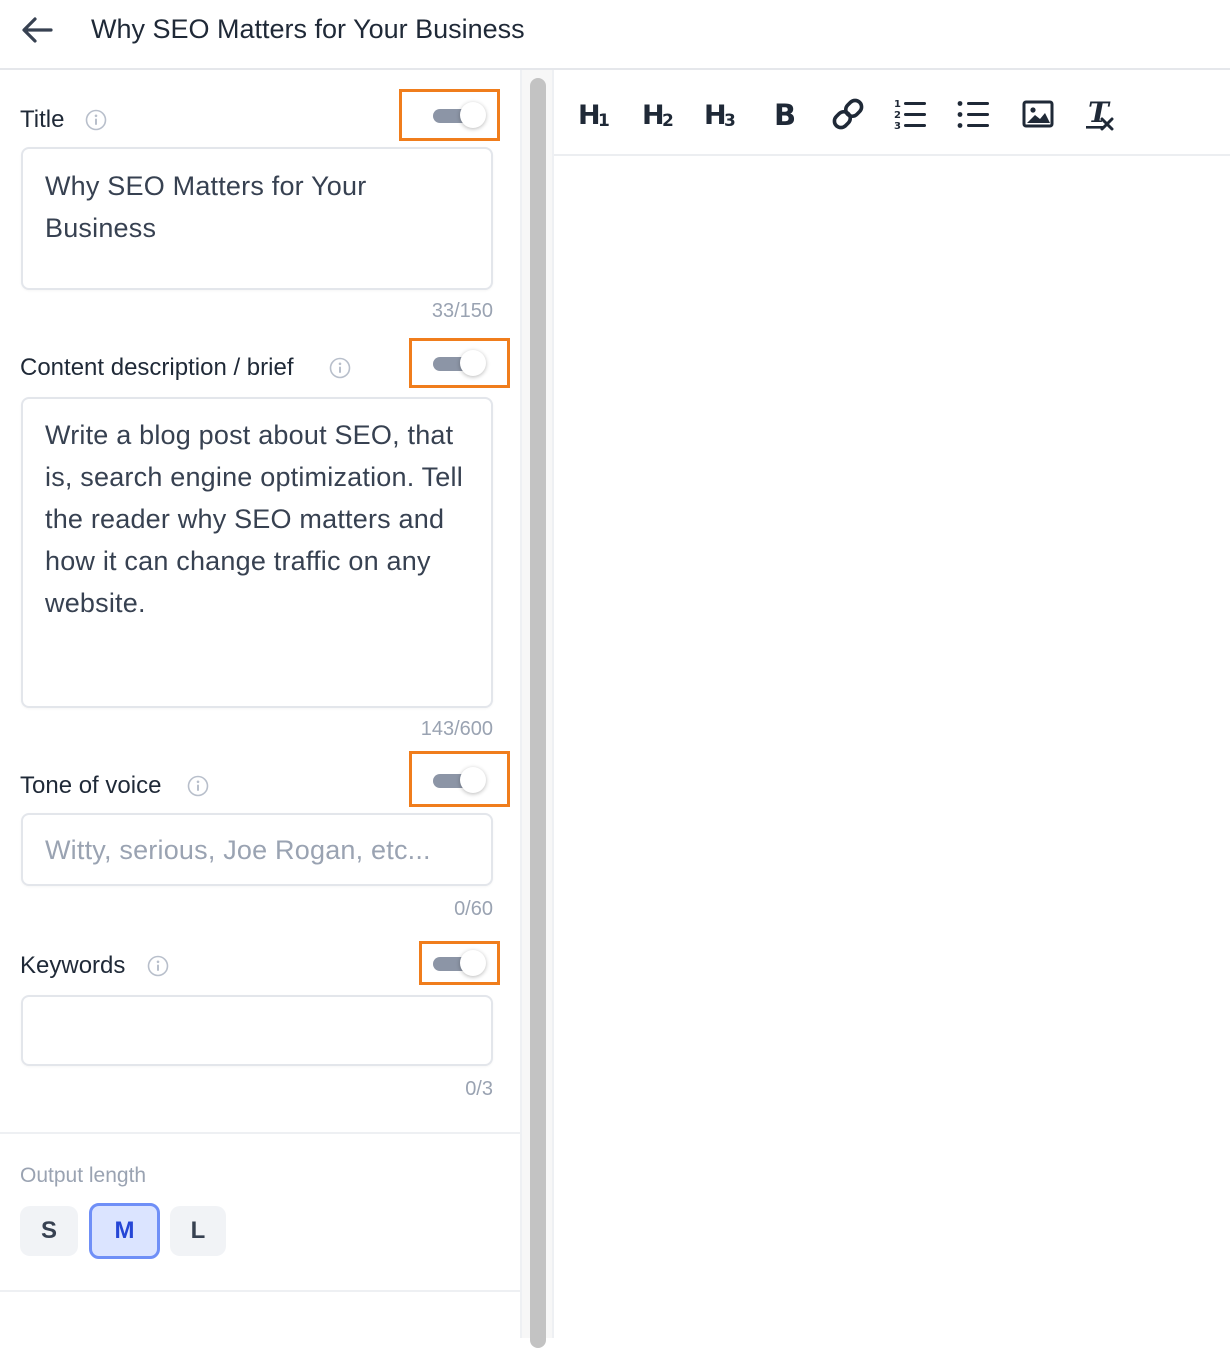 This screenshot has width=1230, height=1348. What do you see at coordinates (198, 1231) in the screenshot?
I see `length-option-l: L` at bounding box center [198, 1231].